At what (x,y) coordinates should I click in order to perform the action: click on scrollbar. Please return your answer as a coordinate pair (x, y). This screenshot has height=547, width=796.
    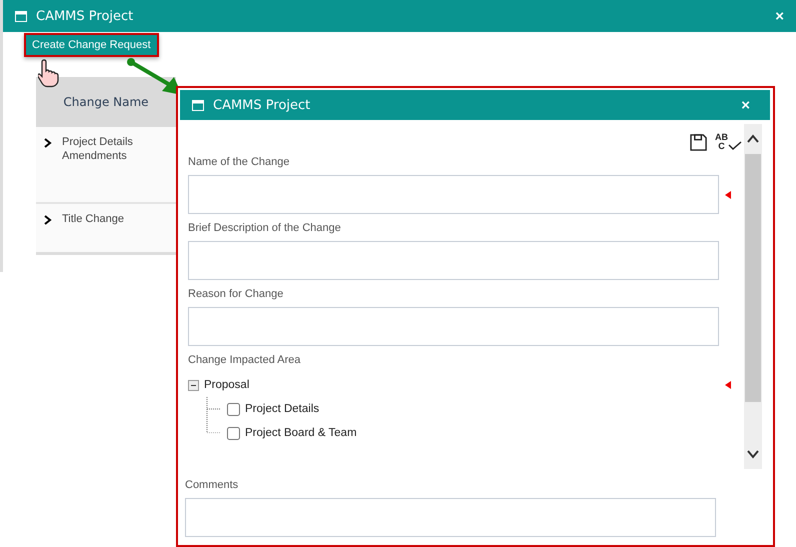
    Looking at the image, I should click on (753, 296).